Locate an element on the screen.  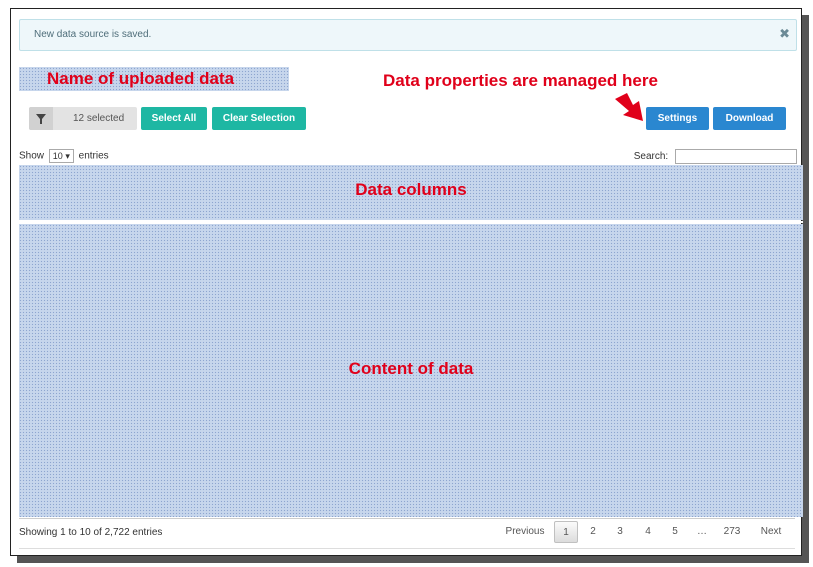
page-button-5: 5 is located at coordinates (675, 532).